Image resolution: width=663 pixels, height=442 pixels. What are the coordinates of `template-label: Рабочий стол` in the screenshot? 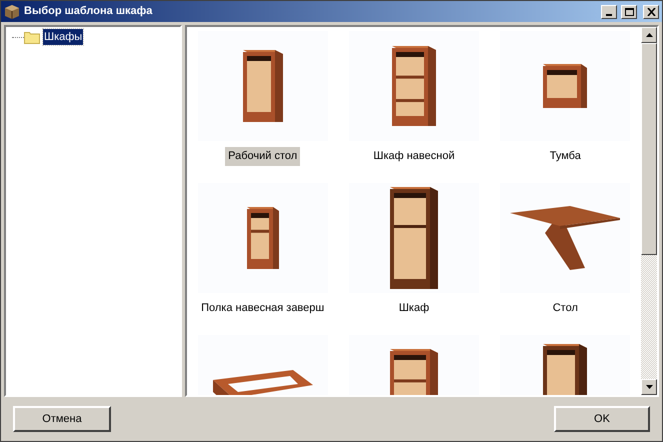 It's located at (262, 156).